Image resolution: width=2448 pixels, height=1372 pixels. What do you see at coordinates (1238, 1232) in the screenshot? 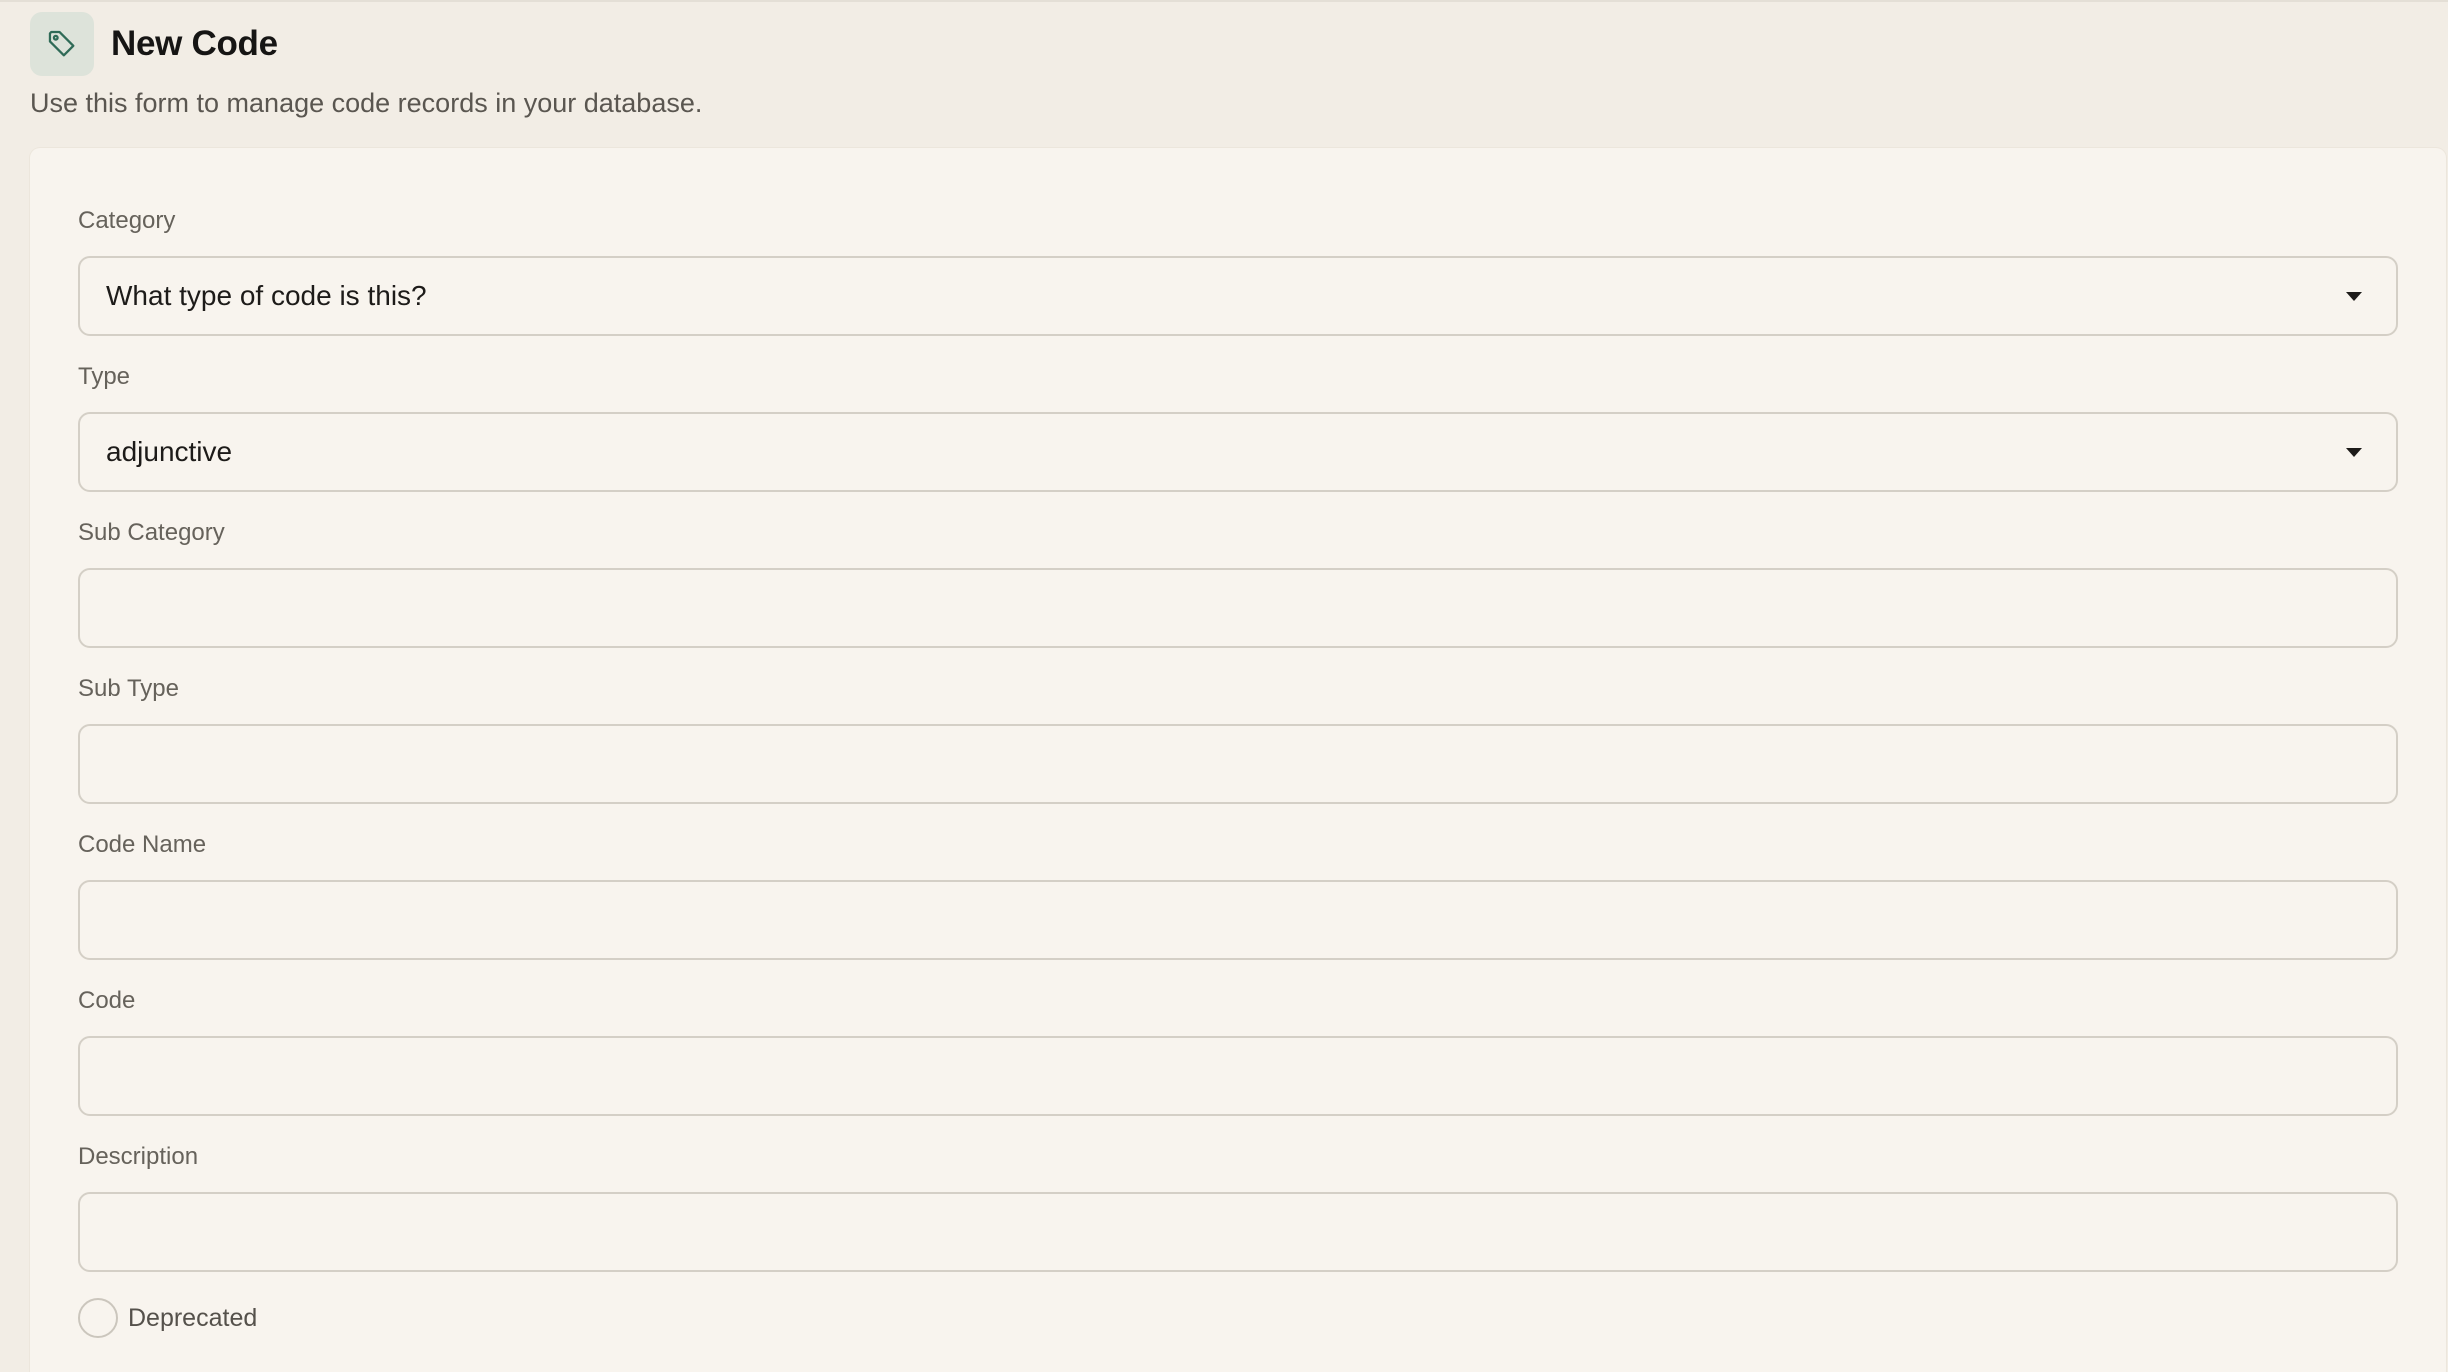
I see `description-input` at bounding box center [1238, 1232].